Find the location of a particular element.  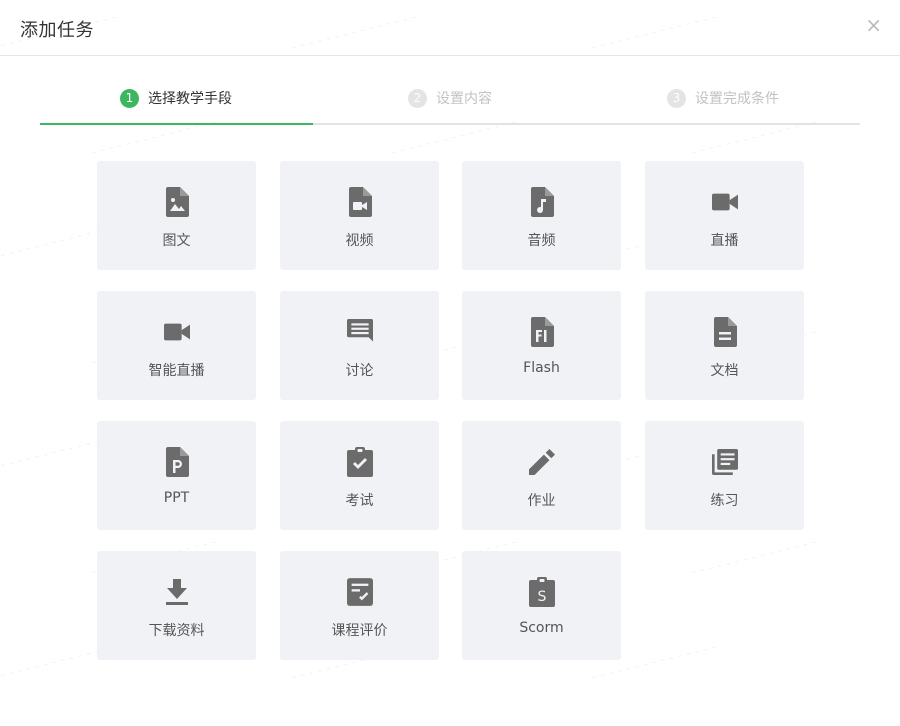

step-2: 2 设置内容 is located at coordinates (450, 98).